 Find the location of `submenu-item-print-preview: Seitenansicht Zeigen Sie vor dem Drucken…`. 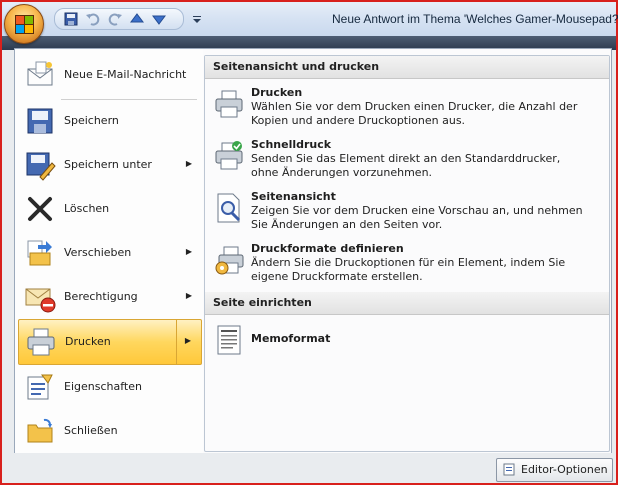

submenu-item-print-preview: Seitenansicht Zeigen Sie vor dem Drucken… is located at coordinates (406, 213).